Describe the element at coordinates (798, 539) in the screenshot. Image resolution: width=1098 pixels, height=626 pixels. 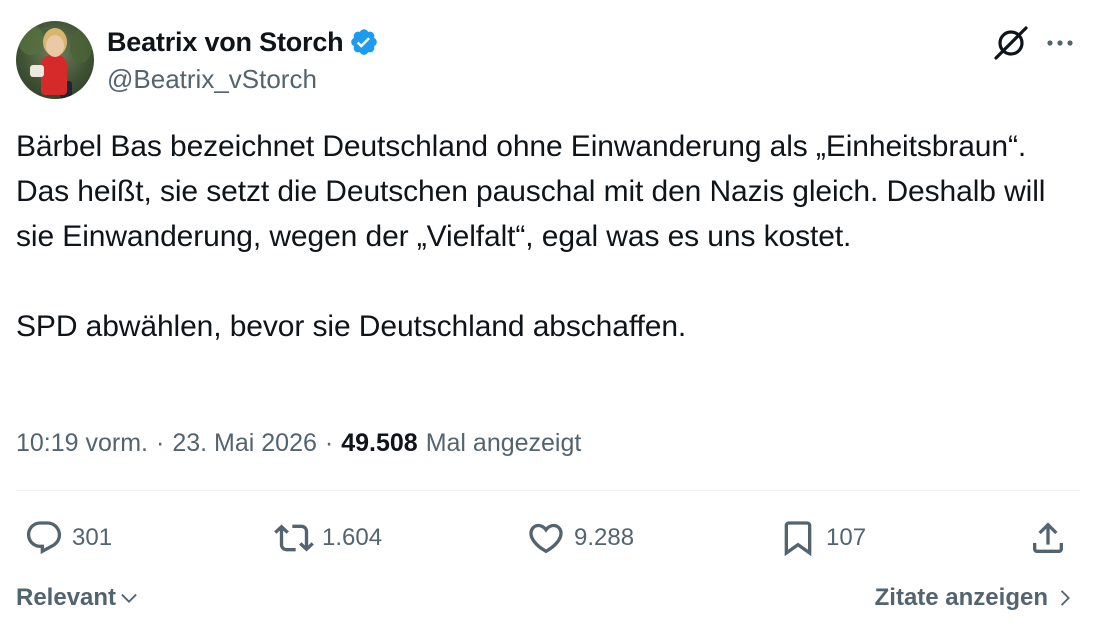
I see `bookmark-icon` at that location.